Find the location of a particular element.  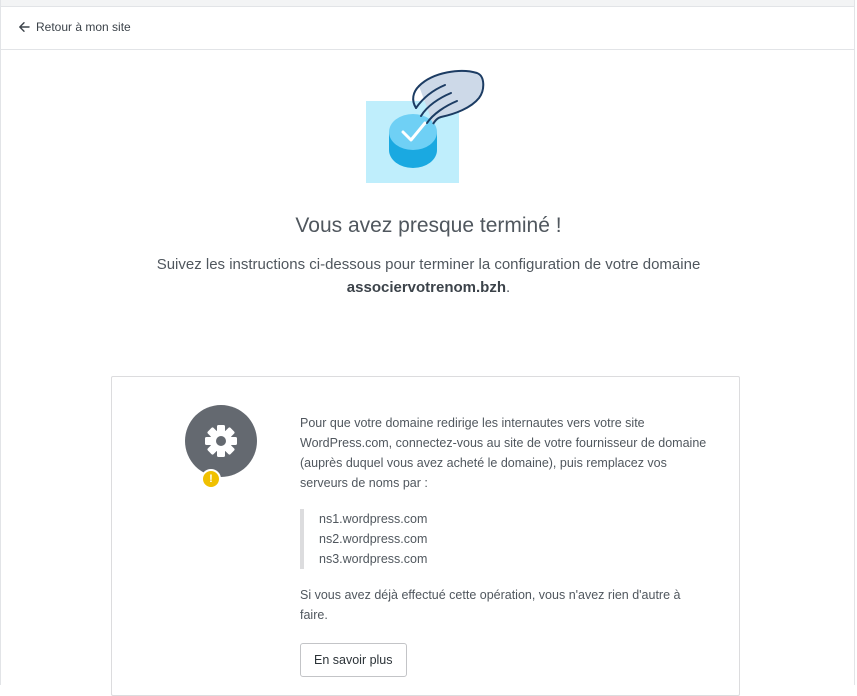

warning-icon: ! is located at coordinates (211, 479).